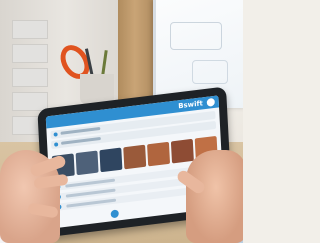 The width and height of the screenshot is (320, 243). Describe the element at coordinates (210, 102) in the screenshot. I see `user-avatar` at that location.